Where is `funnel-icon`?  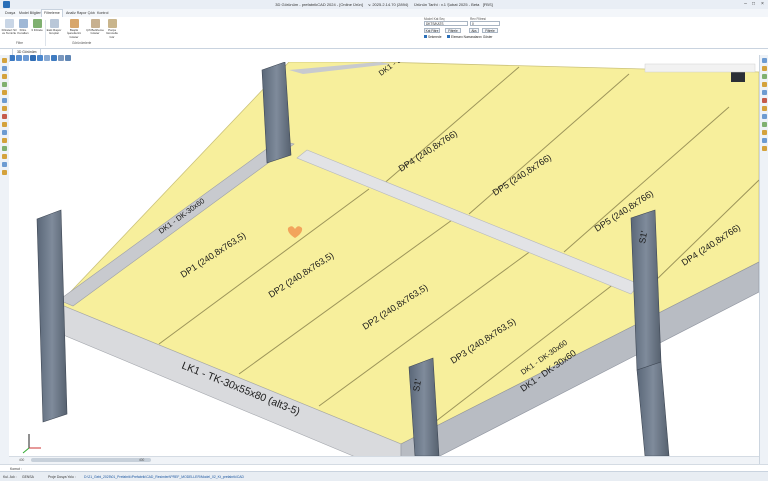
funnel-icon is located at coordinates (37, 23).